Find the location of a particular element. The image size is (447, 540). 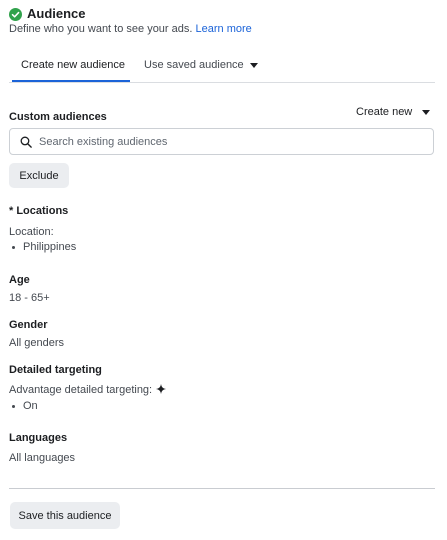

exclude-button: Exclude is located at coordinates (39, 175).